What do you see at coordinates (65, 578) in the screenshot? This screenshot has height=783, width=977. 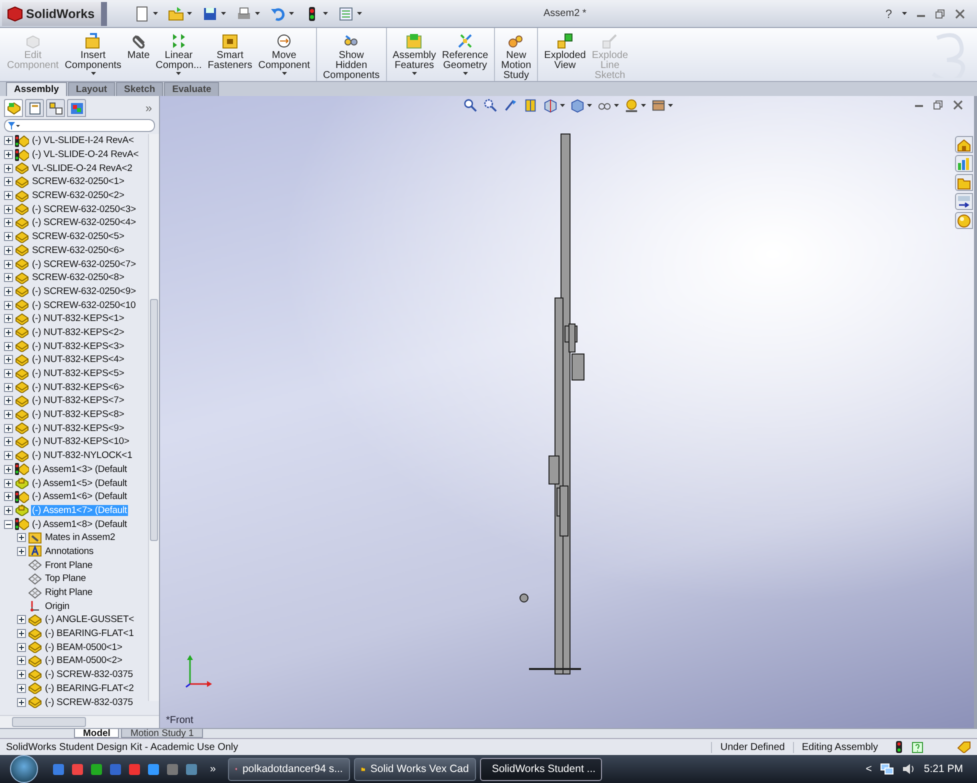 I see `tree-item: Top Plane` at bounding box center [65, 578].